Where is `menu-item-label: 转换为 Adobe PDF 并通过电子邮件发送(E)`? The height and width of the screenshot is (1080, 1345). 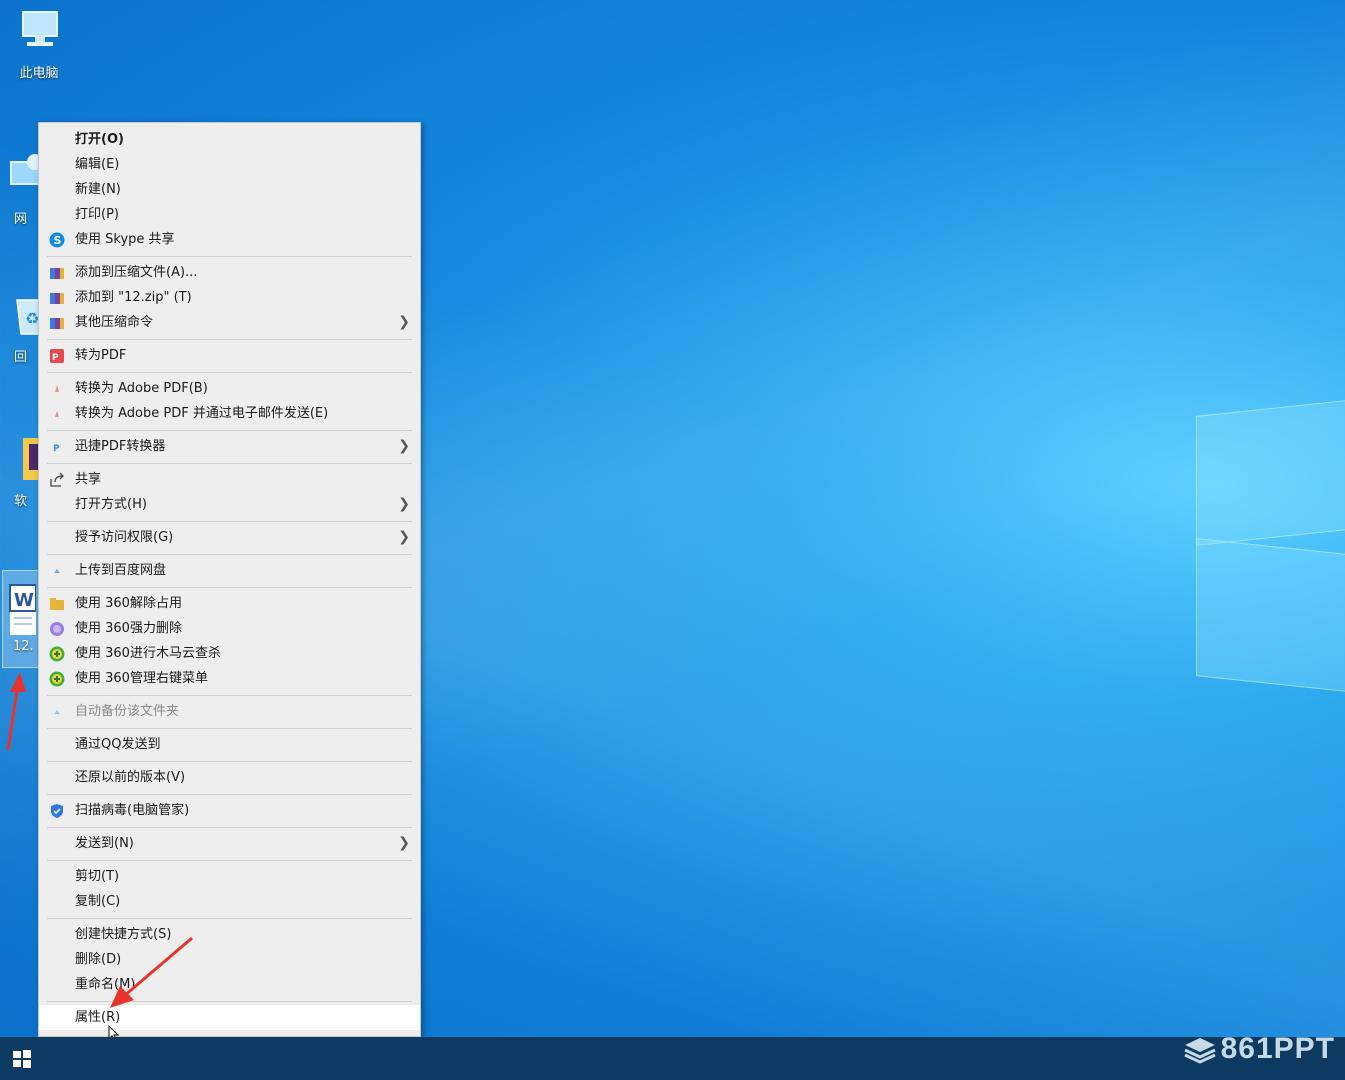
menu-item-label: 转换为 Adobe PDF 并通过电子邮件发送(E) is located at coordinates (202, 413).